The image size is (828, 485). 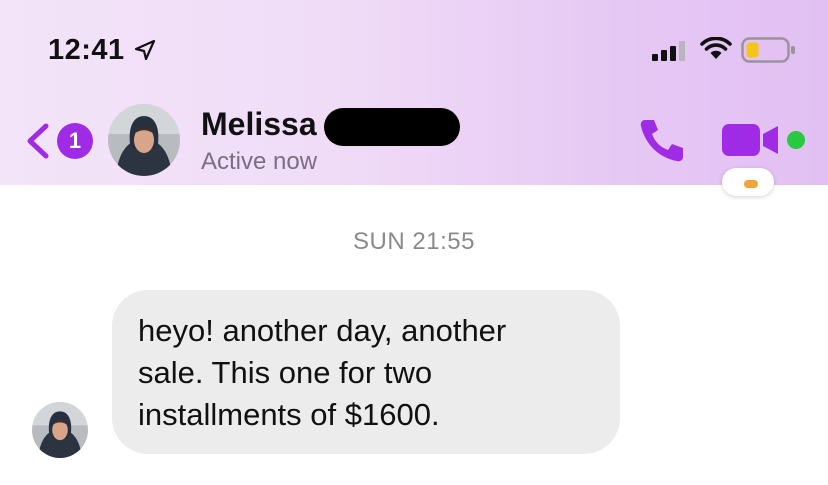 I want to click on phone-icon, so click(x=662, y=139).